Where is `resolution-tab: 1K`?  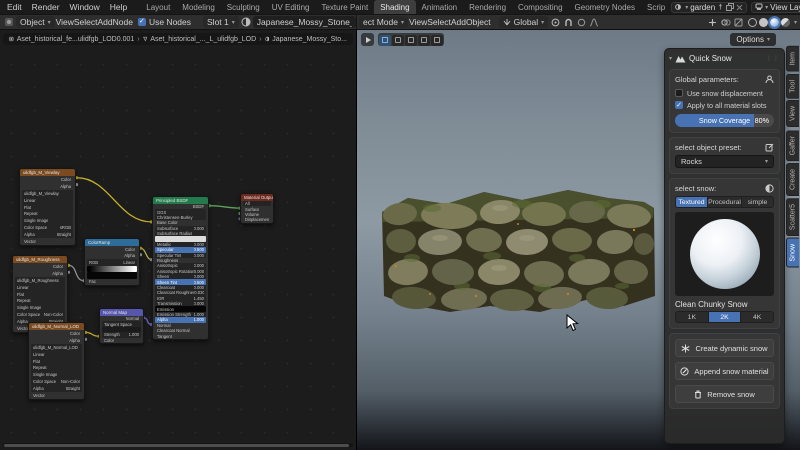 resolution-tab: 1K is located at coordinates (692, 317).